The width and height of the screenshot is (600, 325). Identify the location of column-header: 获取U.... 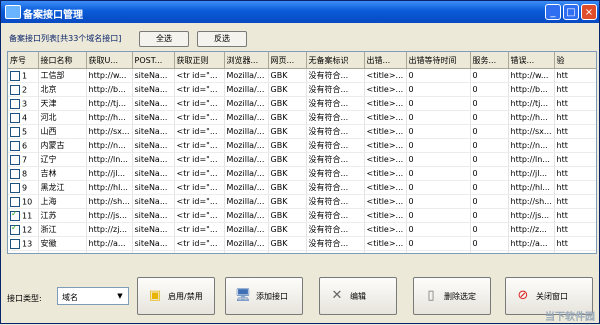
(109, 60).